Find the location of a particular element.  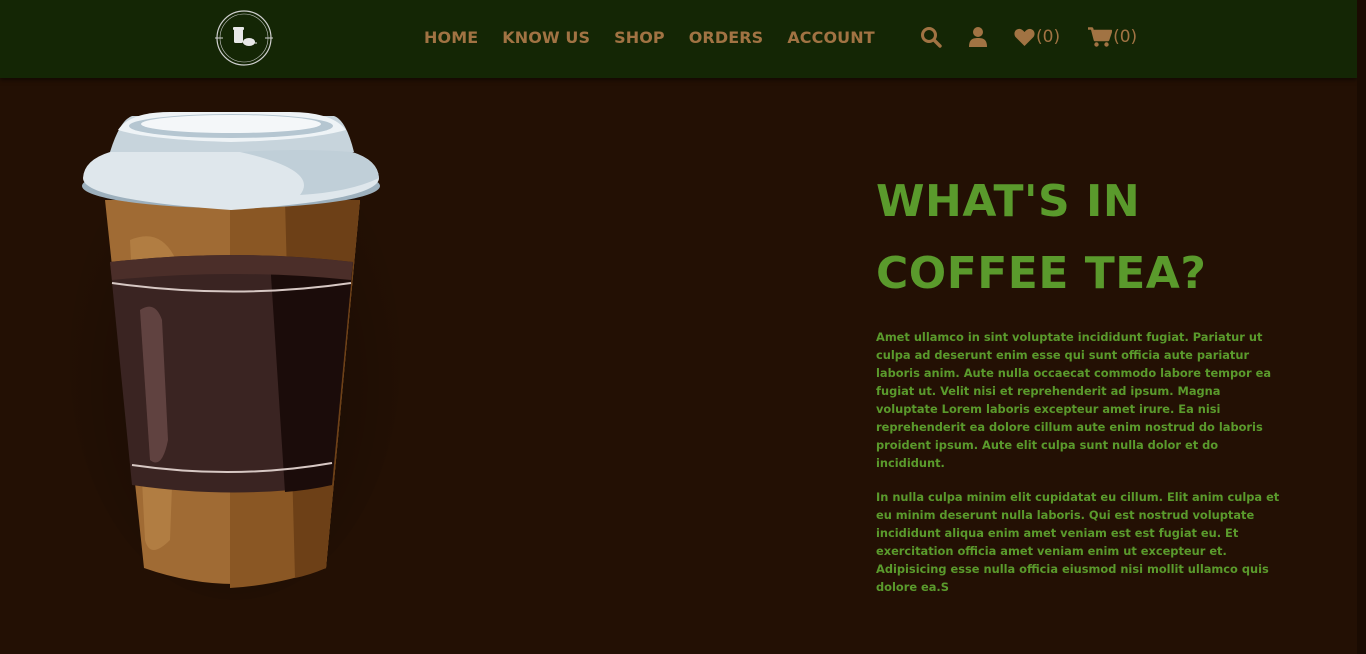

nav-icon-group: (0) (0) is located at coordinates (1028, 37).